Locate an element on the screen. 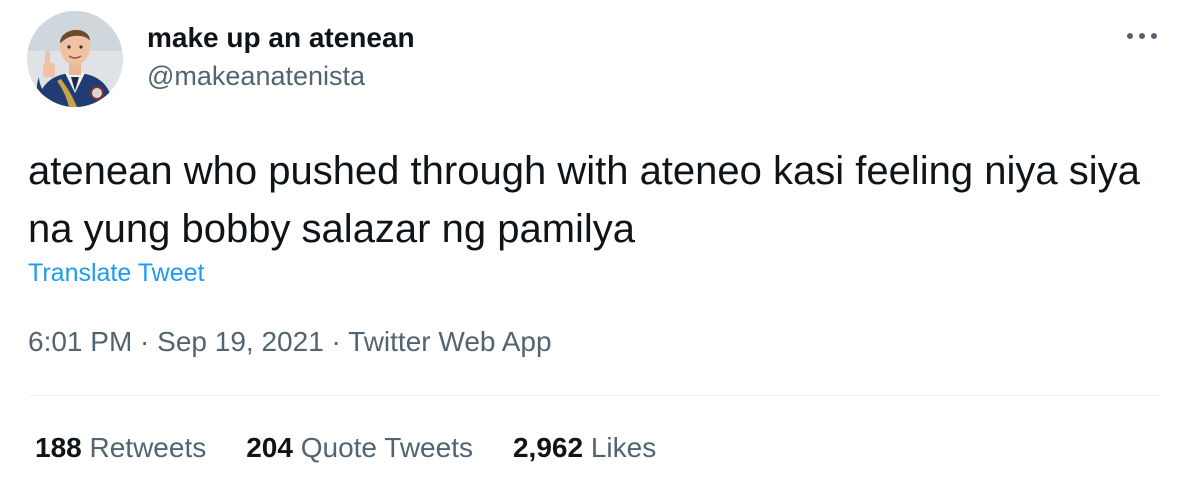 This screenshot has height=492, width=1184. author-avatar is located at coordinates (75, 59).